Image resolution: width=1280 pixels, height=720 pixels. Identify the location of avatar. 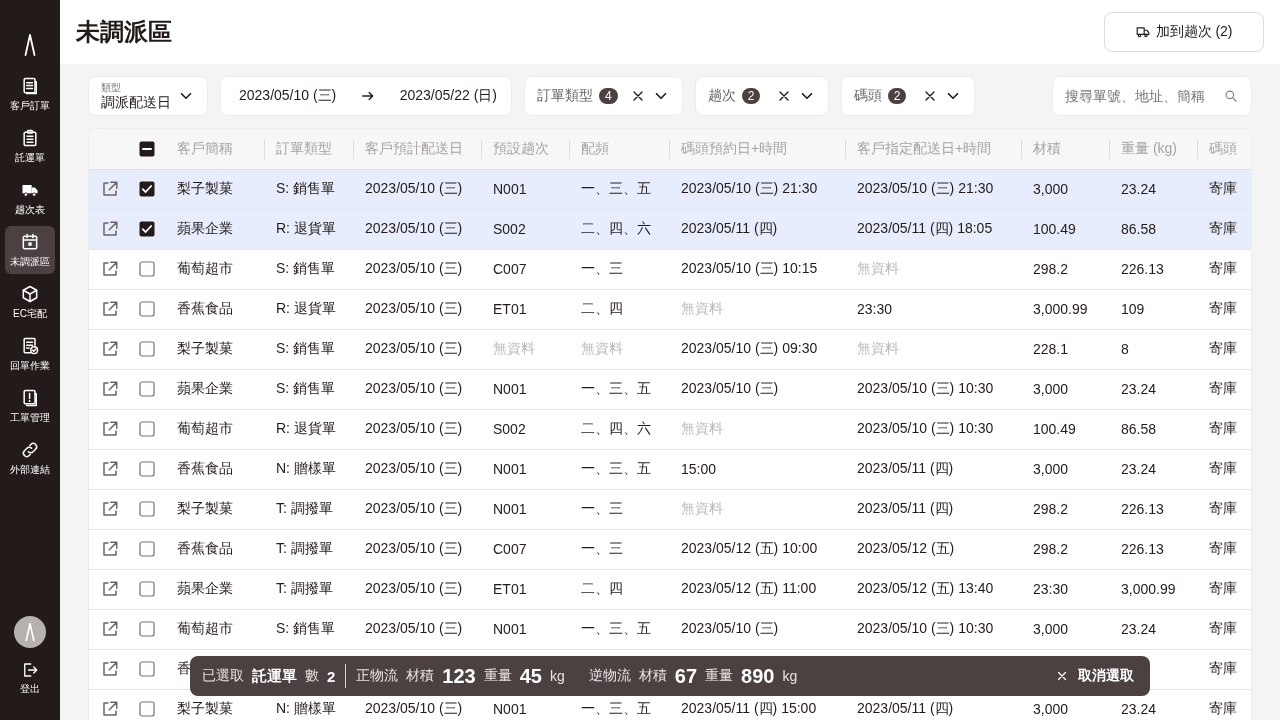
(30, 632).